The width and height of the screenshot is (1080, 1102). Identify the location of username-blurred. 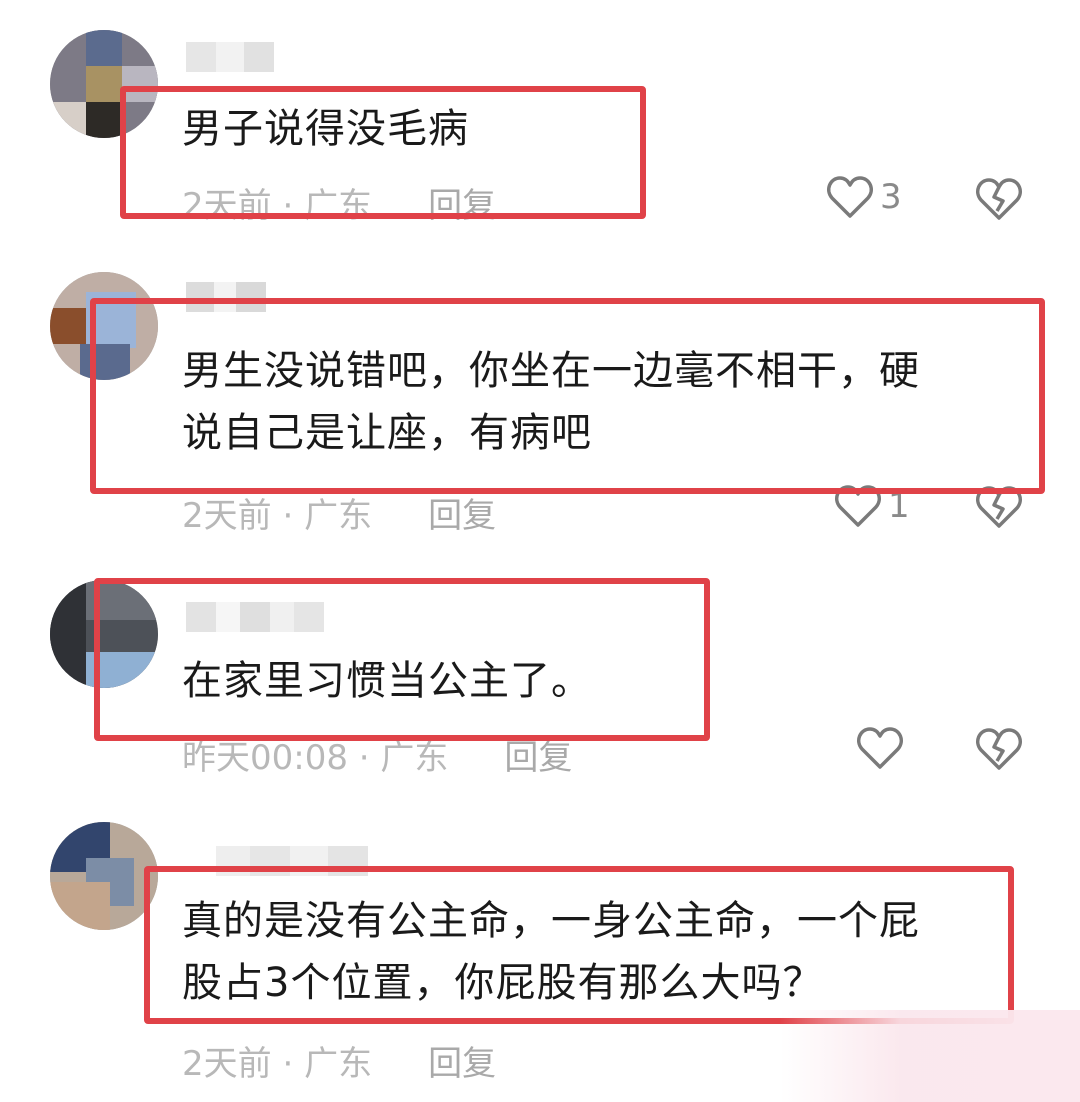
(236, 57).